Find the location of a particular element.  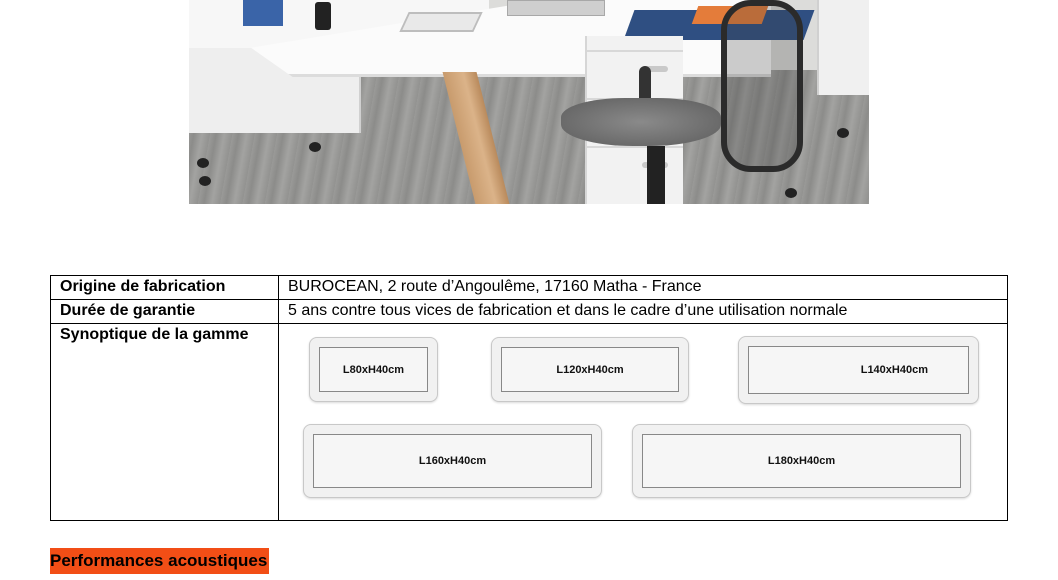

desk-size-label: L180xH40cm is located at coordinates (801, 461).